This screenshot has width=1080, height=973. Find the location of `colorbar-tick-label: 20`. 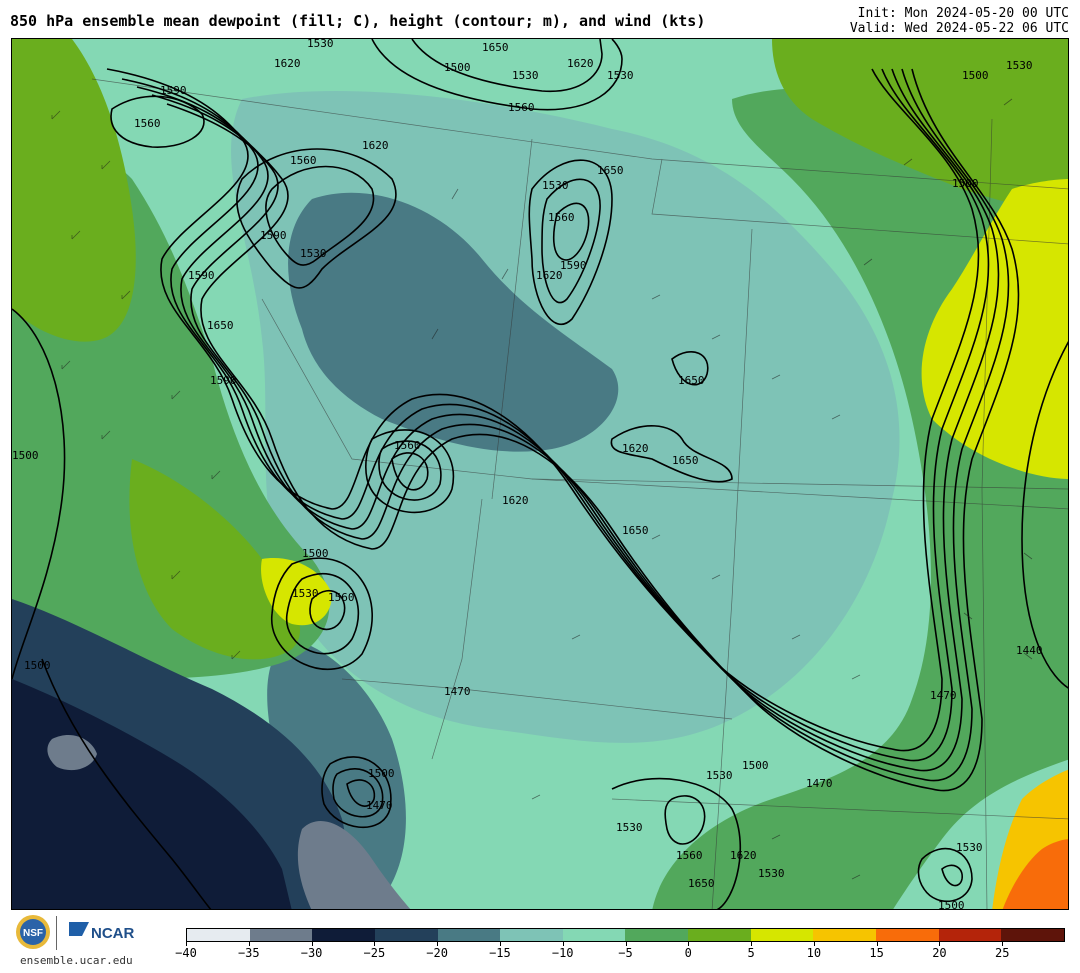

colorbar-tick-label: 20 is located at coordinates (939, 953).